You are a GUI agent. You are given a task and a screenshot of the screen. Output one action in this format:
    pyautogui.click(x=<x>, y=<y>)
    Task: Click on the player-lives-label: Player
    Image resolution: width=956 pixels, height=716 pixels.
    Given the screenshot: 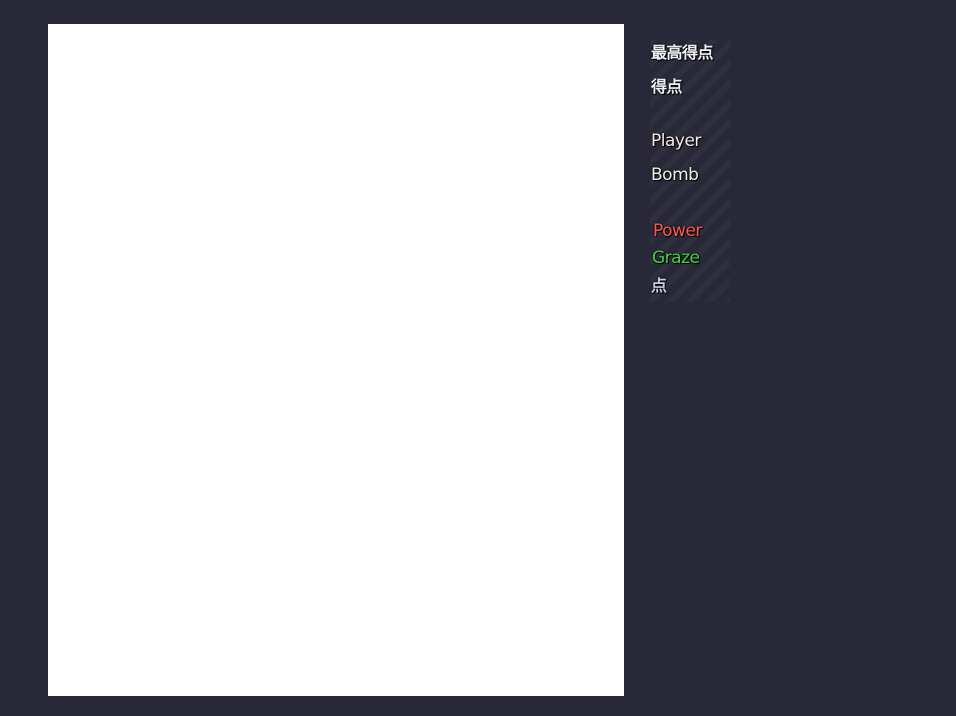 What is the action you would take?
    pyautogui.click(x=676, y=141)
    